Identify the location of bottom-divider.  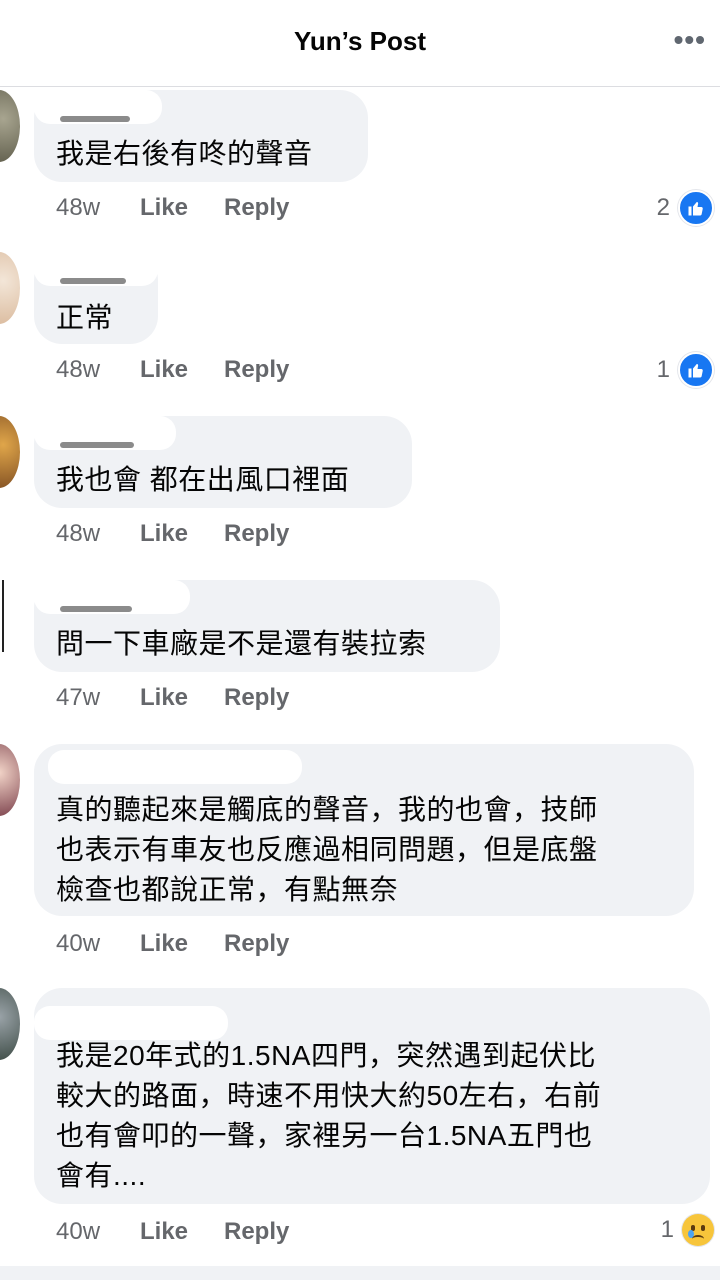
(360, 1273).